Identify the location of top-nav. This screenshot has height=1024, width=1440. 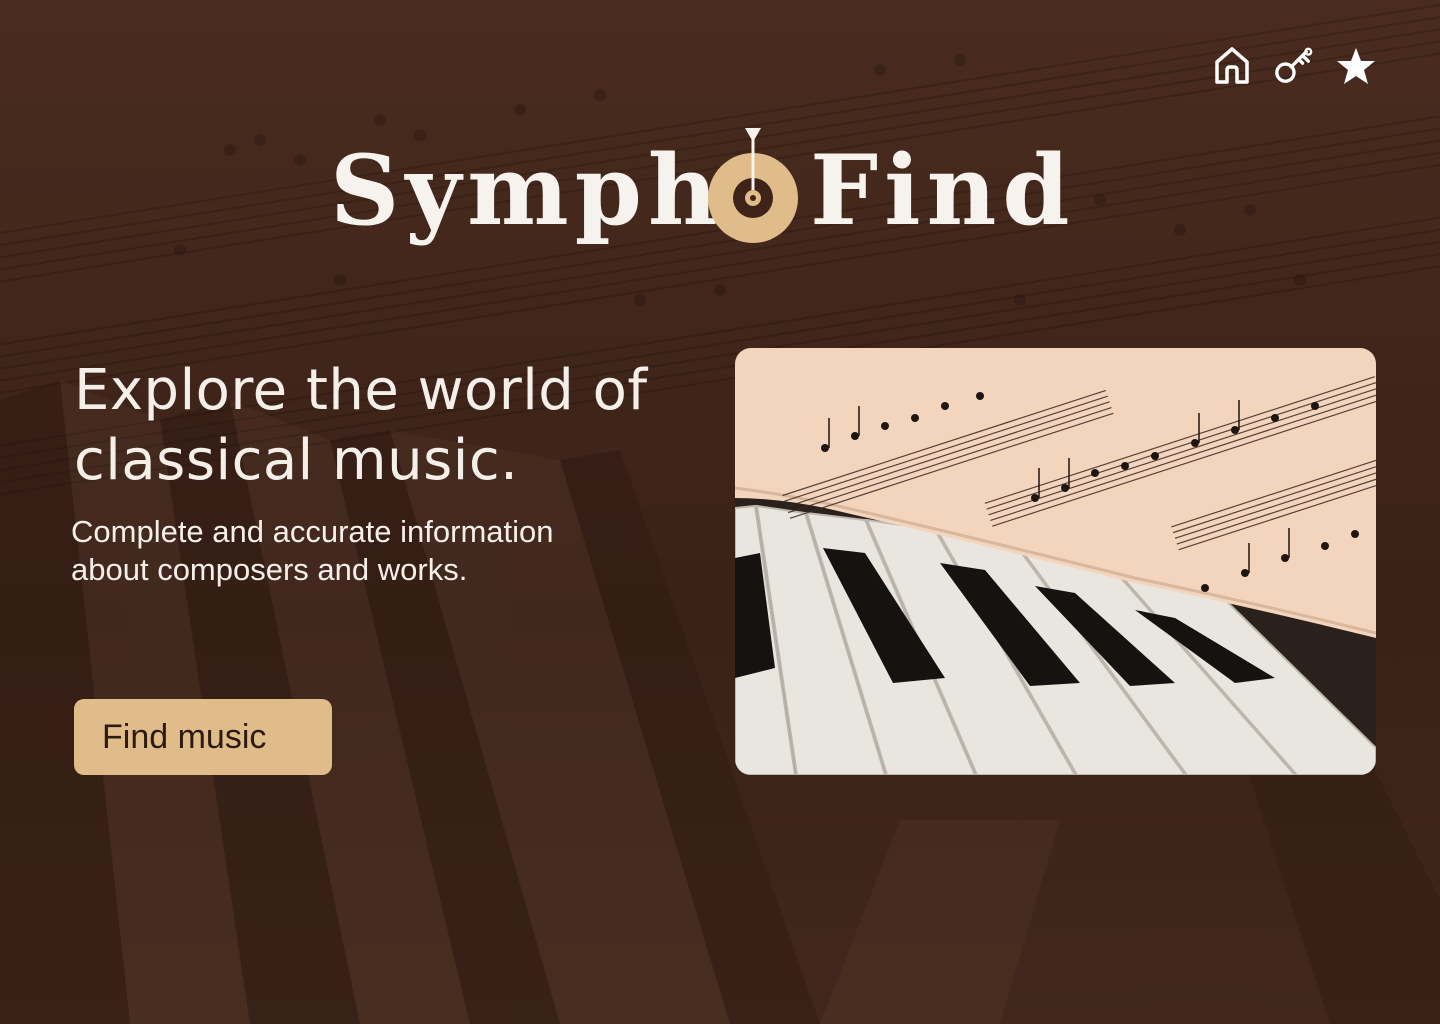
(1294, 66).